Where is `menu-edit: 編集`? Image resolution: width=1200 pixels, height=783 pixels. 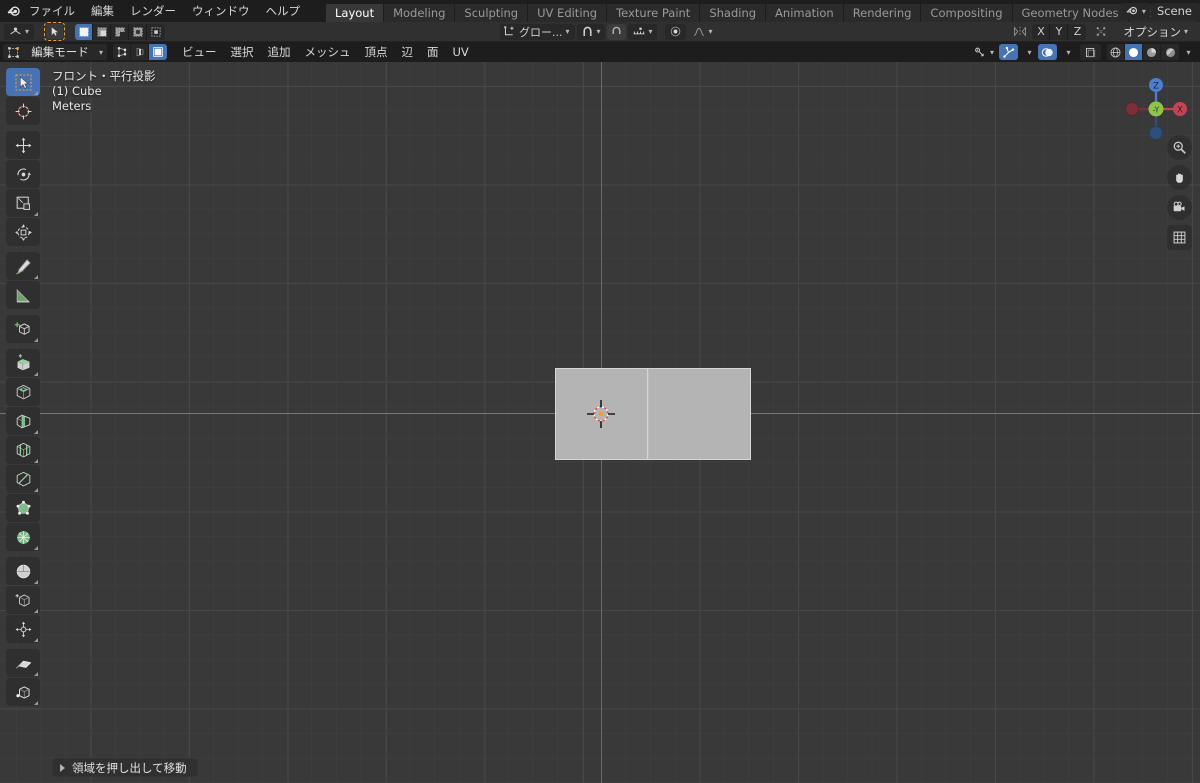 menu-edit: 編集 is located at coordinates (102, 11).